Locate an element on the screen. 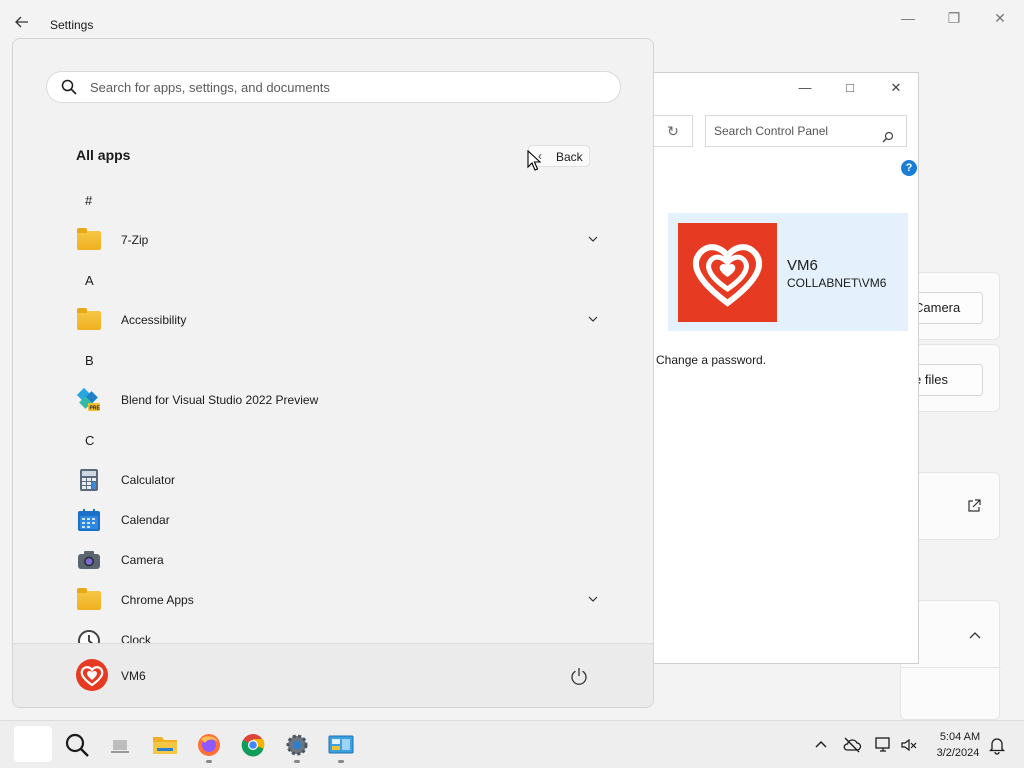  account-domain: COLLABNET\VM6 is located at coordinates (837, 283).